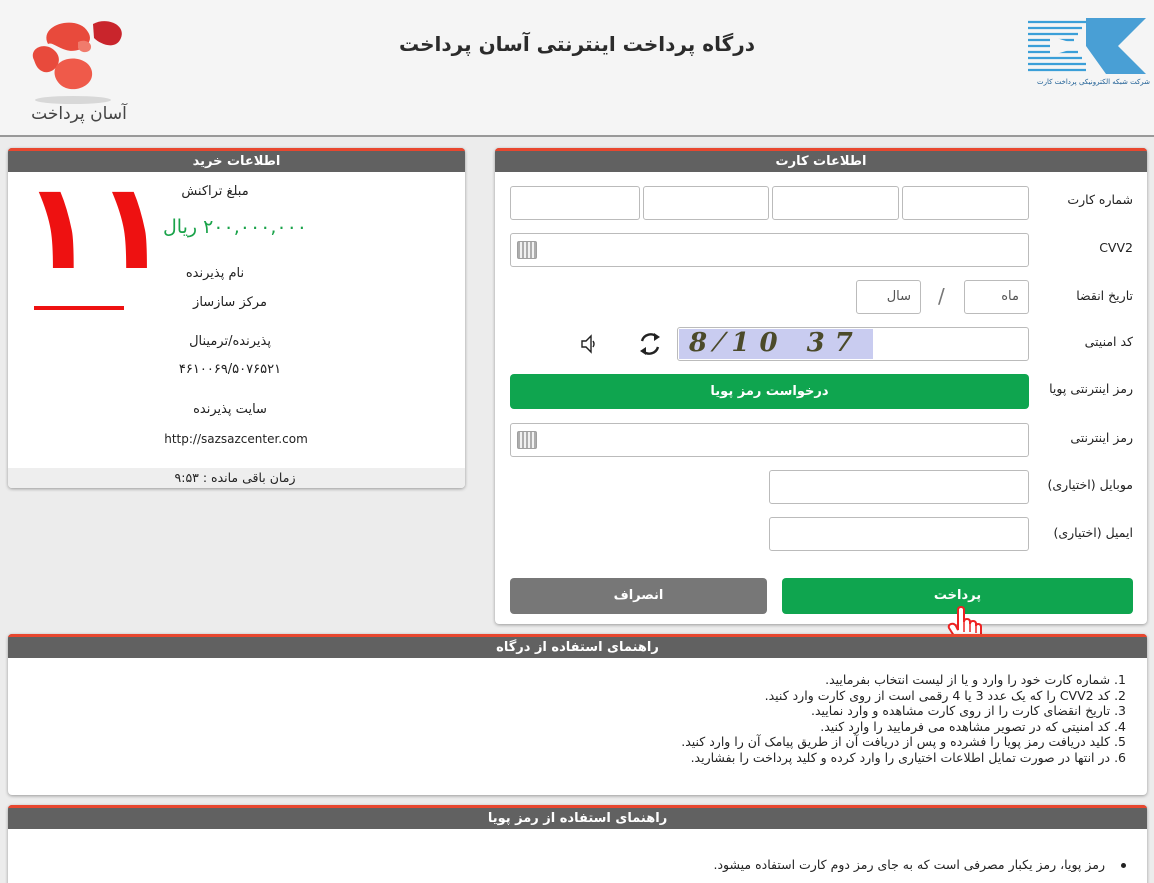  I want to click on page-title: درگاه پرداخت اینترنتی آسان پرداخت, so click(577, 44).